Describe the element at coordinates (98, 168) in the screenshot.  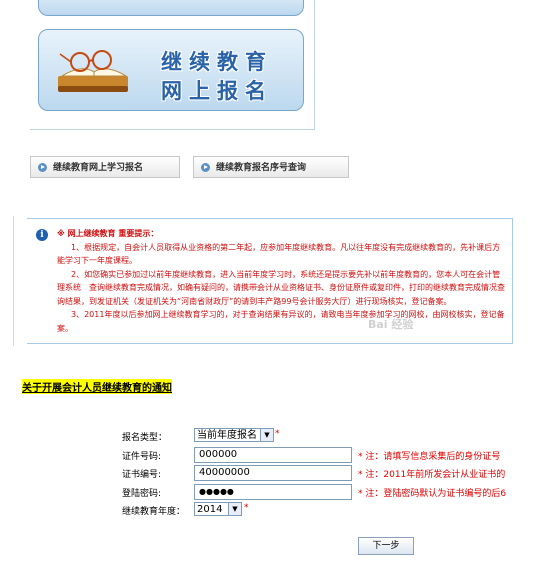
I see `tab-label: 继续教育网上学习报名` at that location.